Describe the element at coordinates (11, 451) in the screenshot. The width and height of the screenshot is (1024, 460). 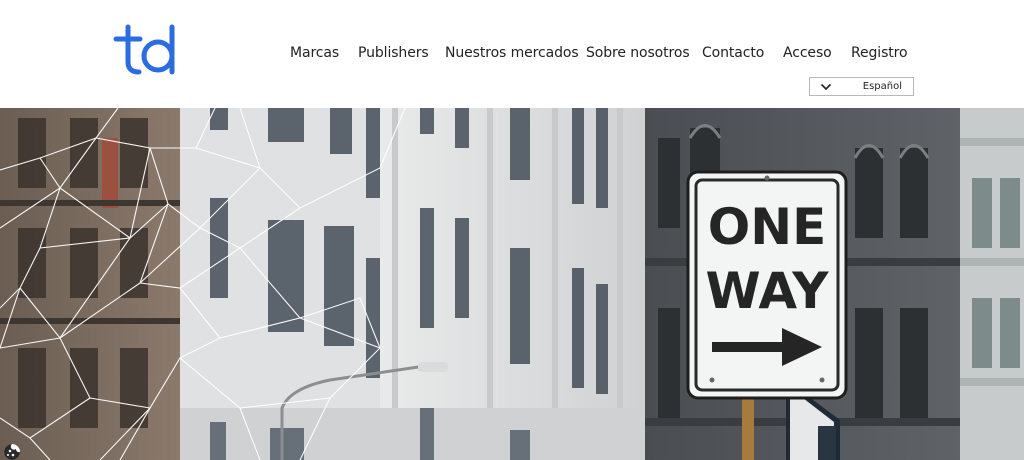
I see `cookie-icon` at that location.